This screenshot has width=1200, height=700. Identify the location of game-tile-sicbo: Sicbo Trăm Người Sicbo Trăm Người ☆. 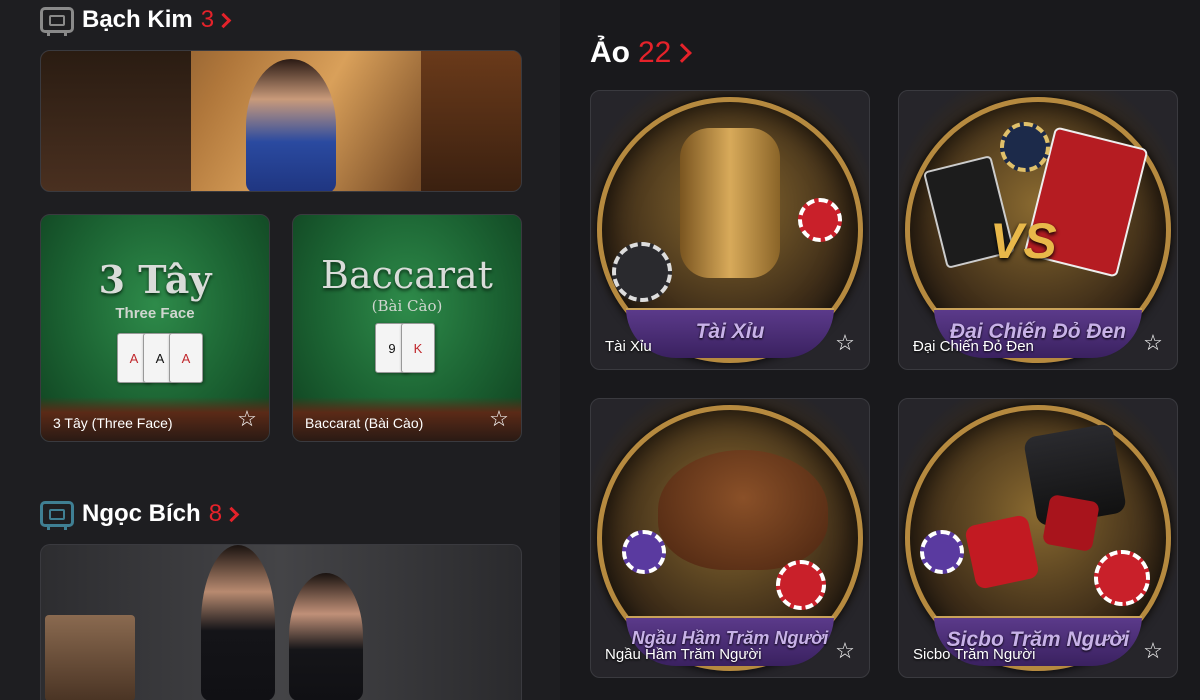
(1038, 538).